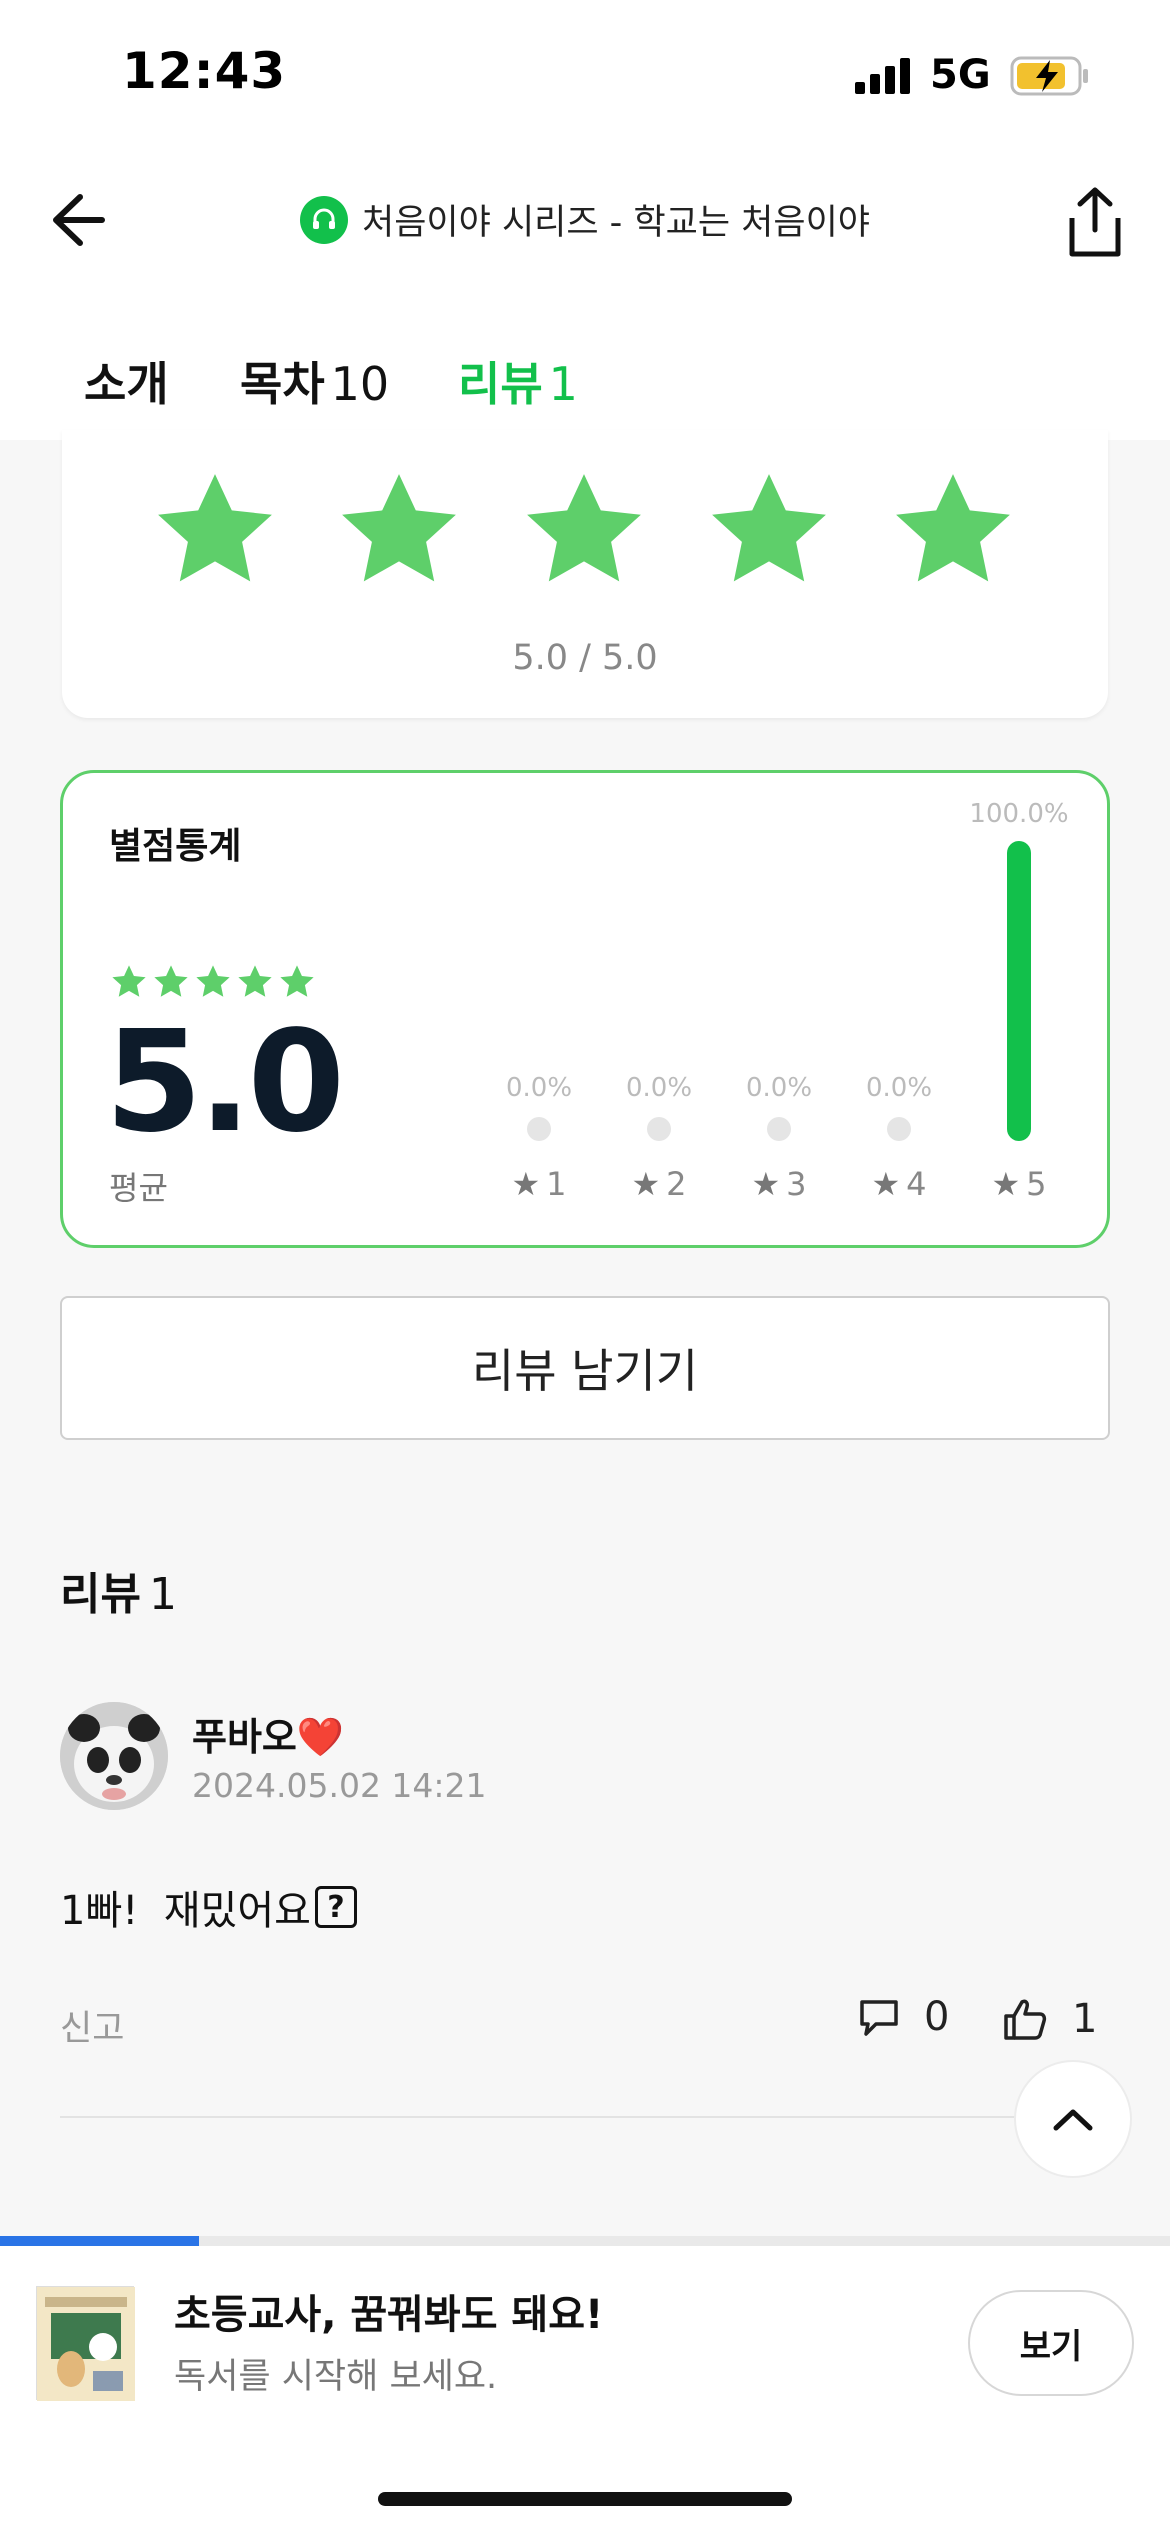 This screenshot has height=2532, width=1170. Describe the element at coordinates (659, 1107) in the screenshot. I see `distribution-column-2: 0.0%` at that location.